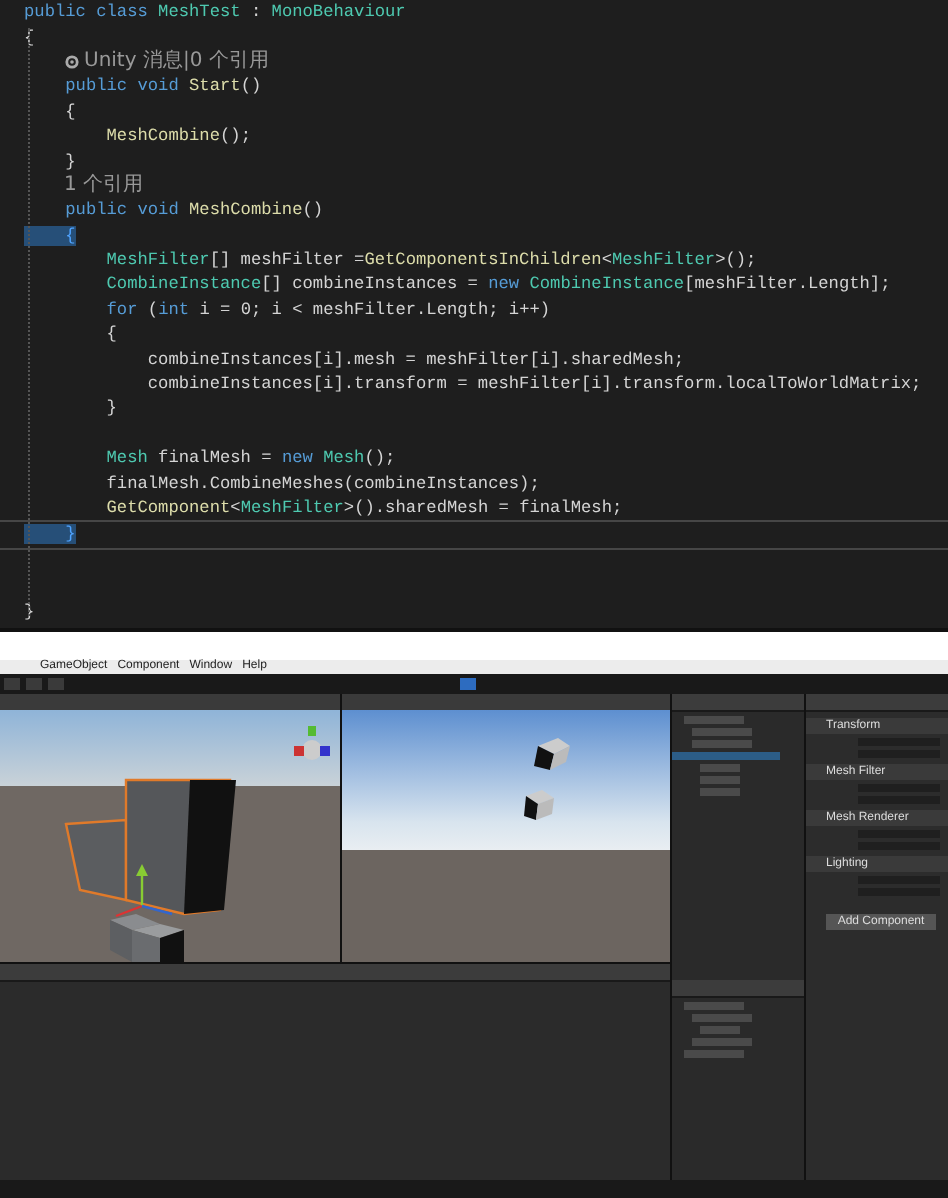 This screenshot has height=1198, width=948. I want to click on play-button, so click(468, 684).